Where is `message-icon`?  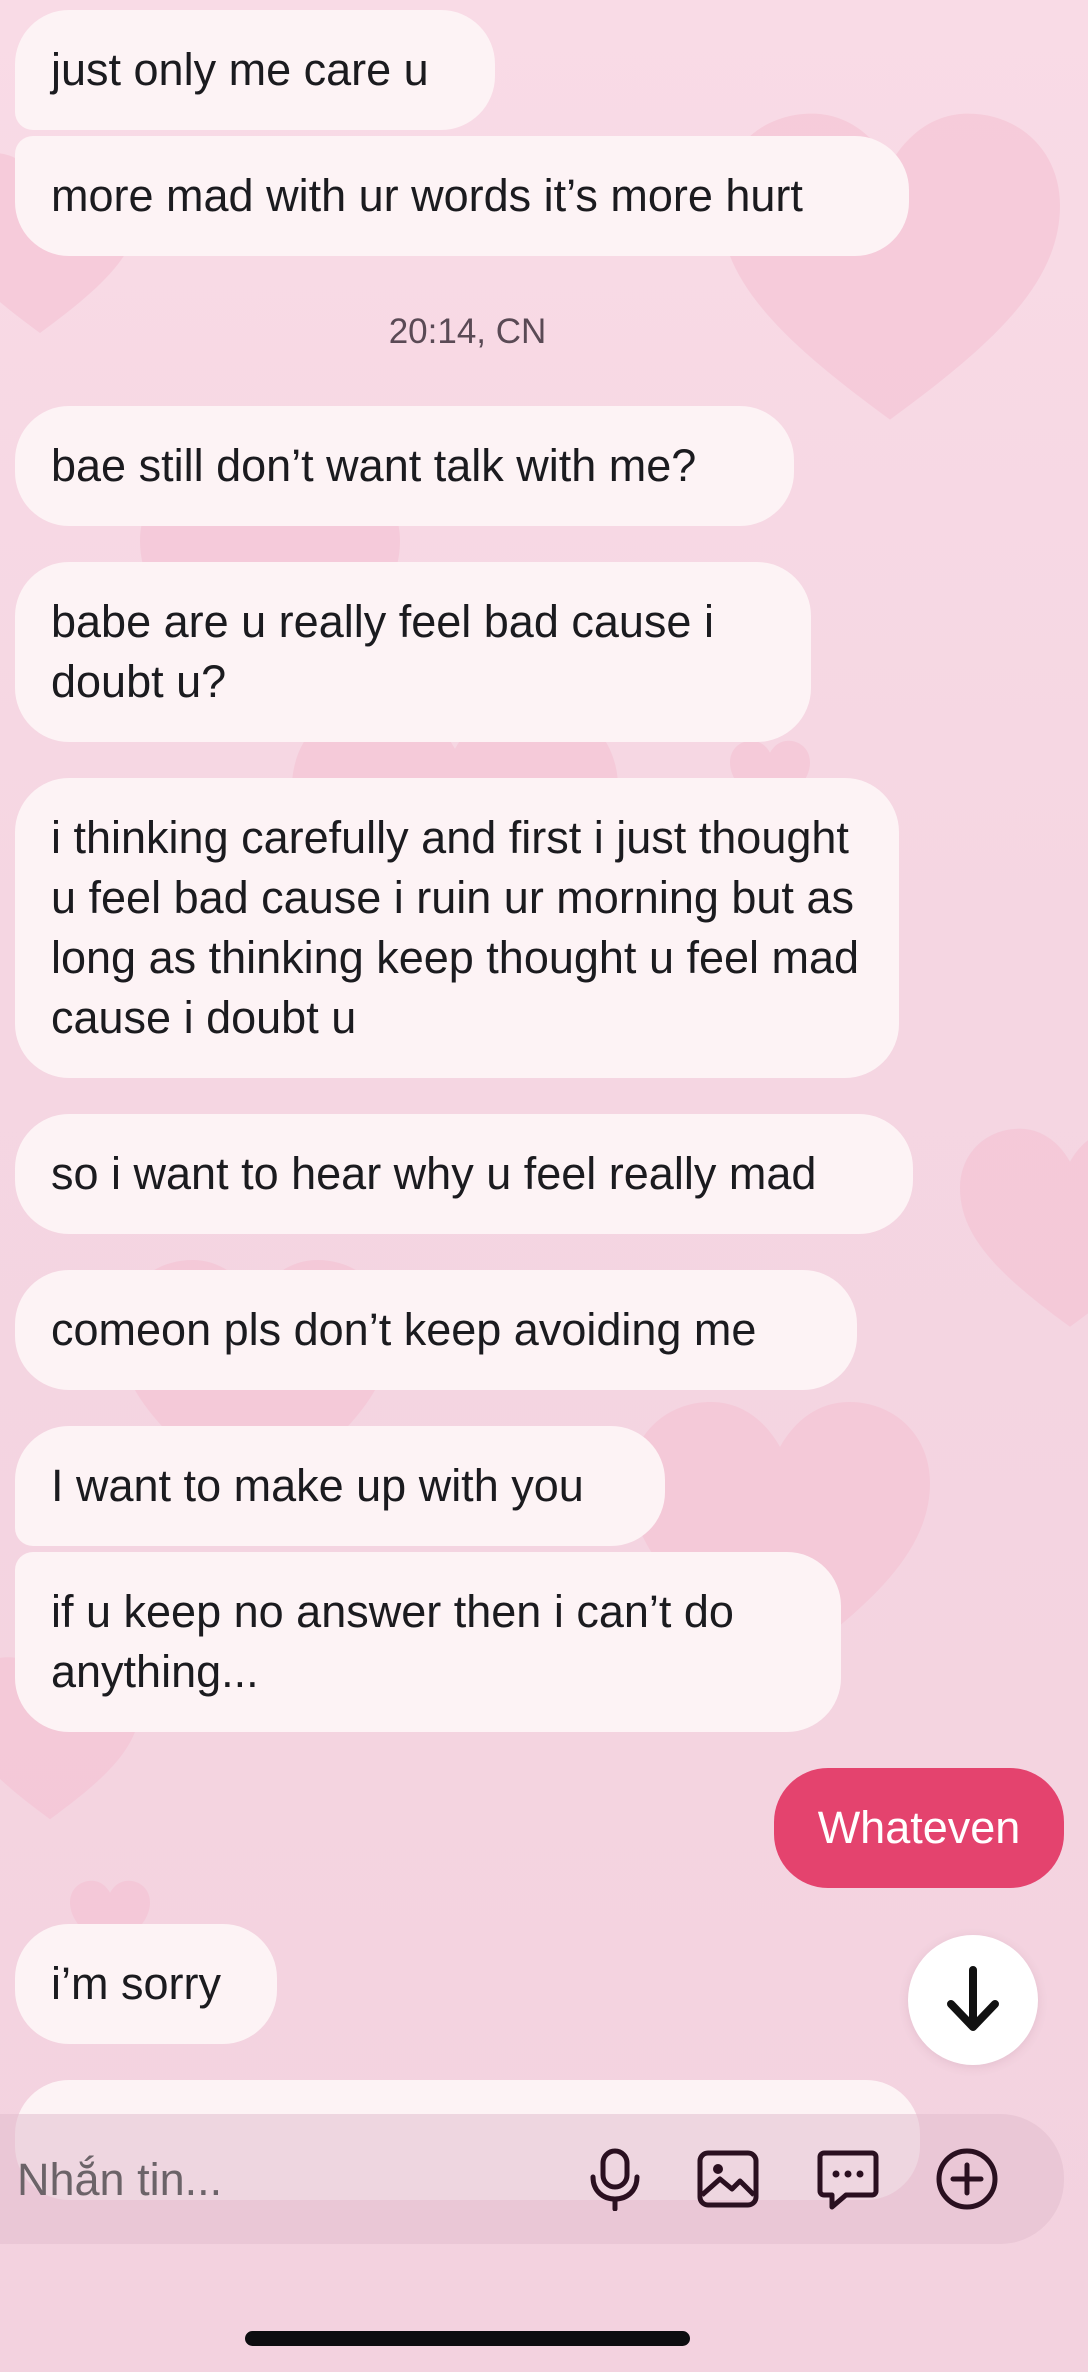
message-icon is located at coordinates (848, 2179).